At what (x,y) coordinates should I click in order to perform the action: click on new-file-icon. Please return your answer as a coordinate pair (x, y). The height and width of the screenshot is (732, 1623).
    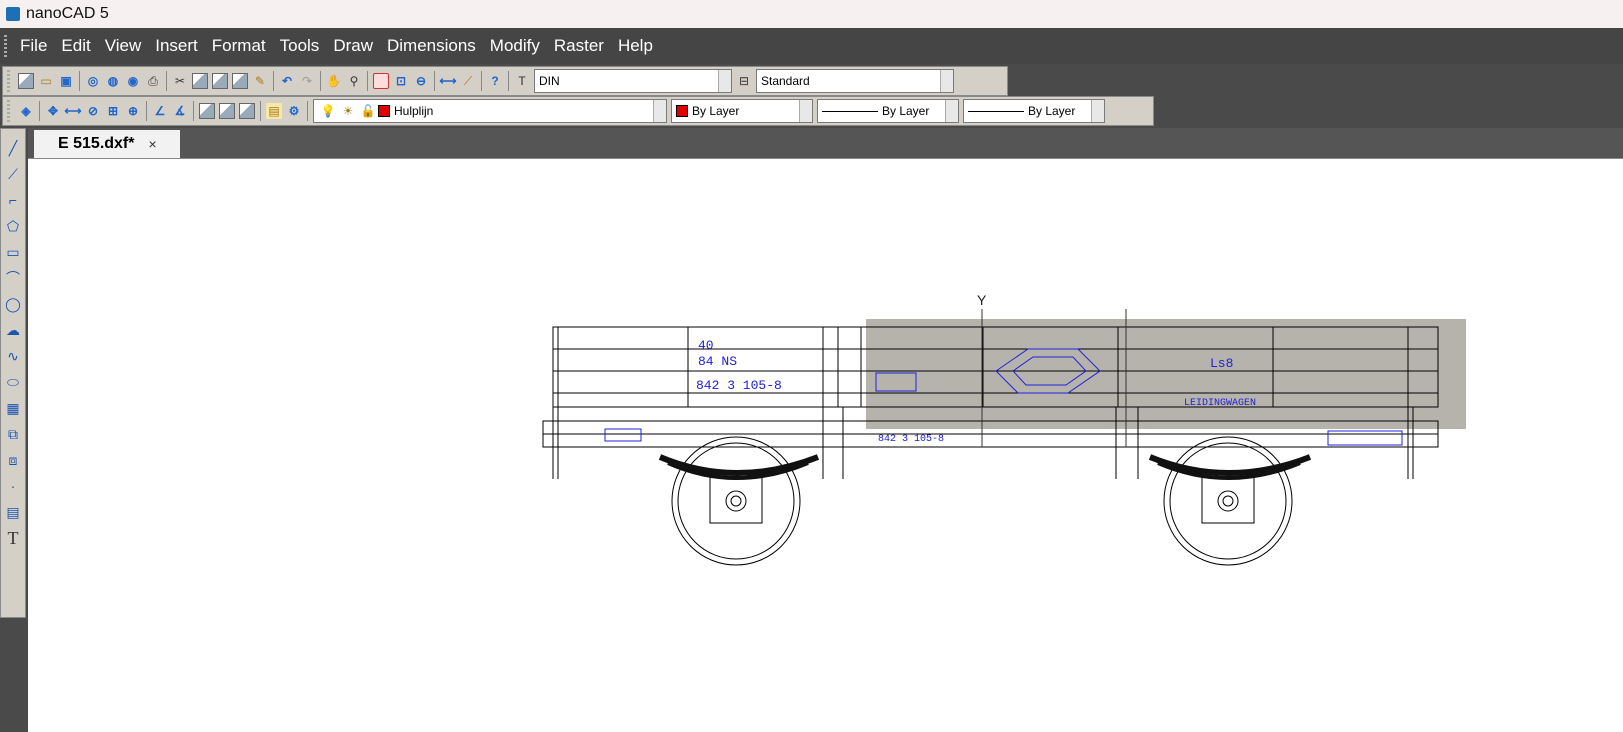
    Looking at the image, I should click on (26, 81).